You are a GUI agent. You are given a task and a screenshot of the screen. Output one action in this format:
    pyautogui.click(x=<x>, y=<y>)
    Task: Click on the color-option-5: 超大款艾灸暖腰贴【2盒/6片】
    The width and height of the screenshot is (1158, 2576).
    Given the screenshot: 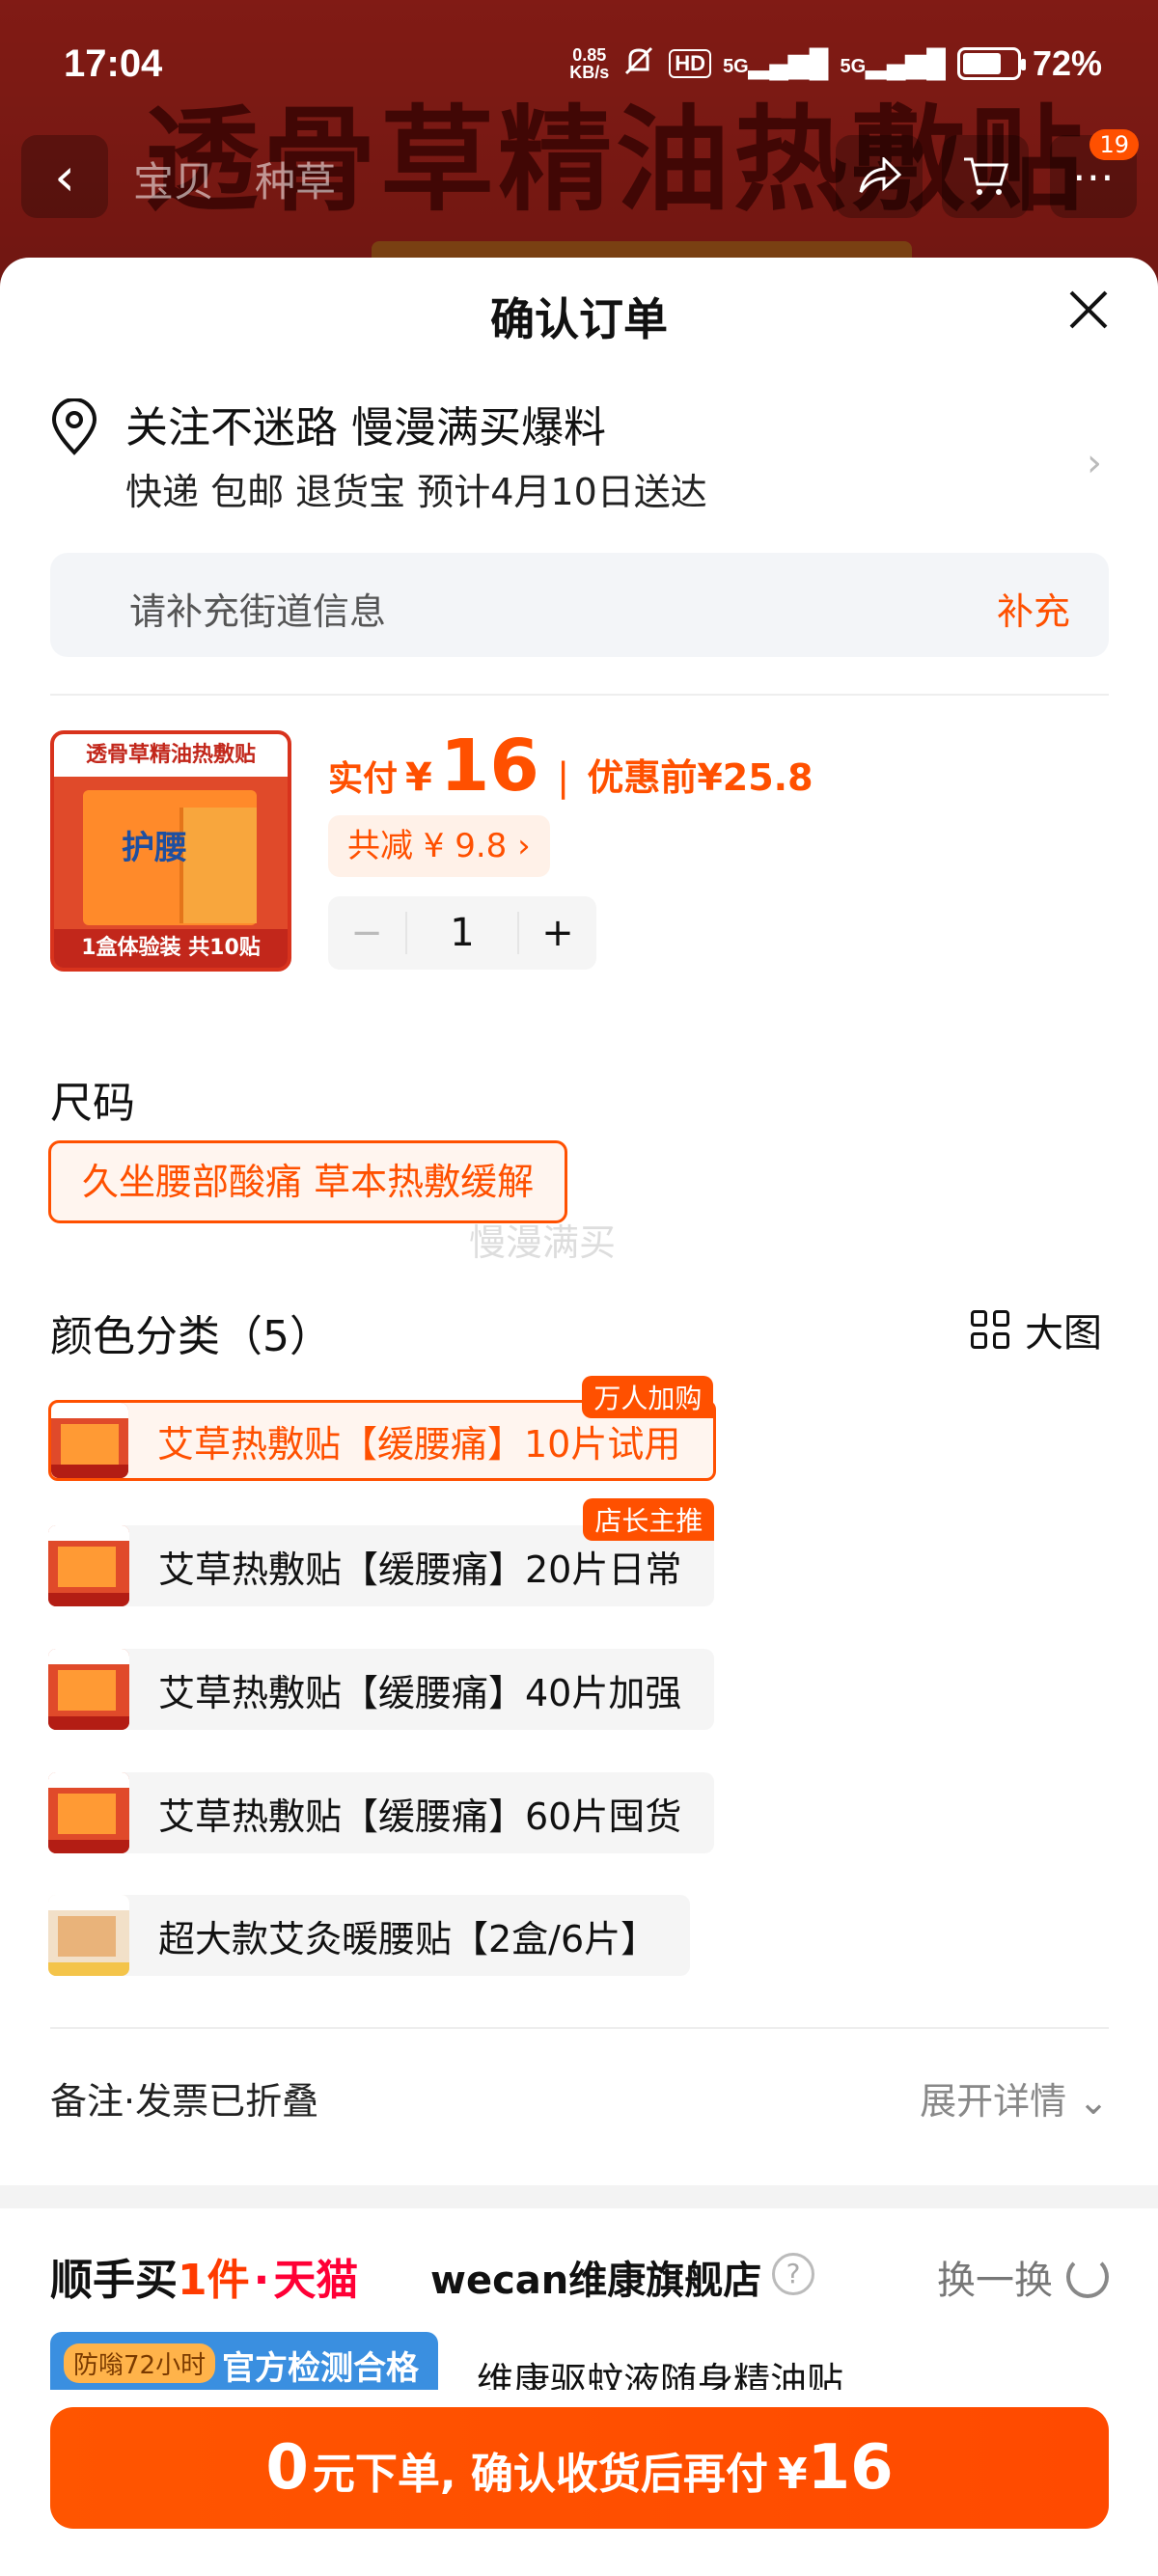 What is the action you would take?
    pyautogui.click(x=369, y=1936)
    